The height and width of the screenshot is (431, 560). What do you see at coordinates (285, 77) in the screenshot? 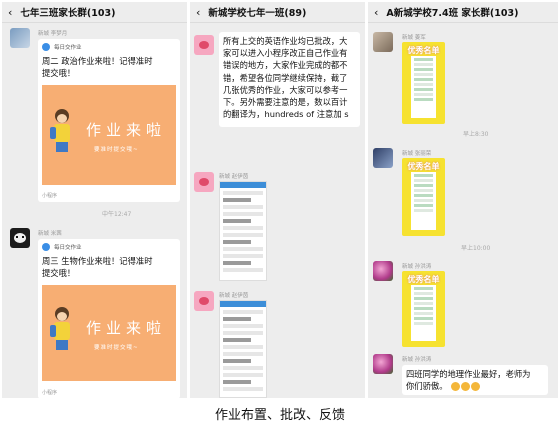
I see `bubble-line: 错，希望各位同学继续保持，截了` at bounding box center [285, 77].